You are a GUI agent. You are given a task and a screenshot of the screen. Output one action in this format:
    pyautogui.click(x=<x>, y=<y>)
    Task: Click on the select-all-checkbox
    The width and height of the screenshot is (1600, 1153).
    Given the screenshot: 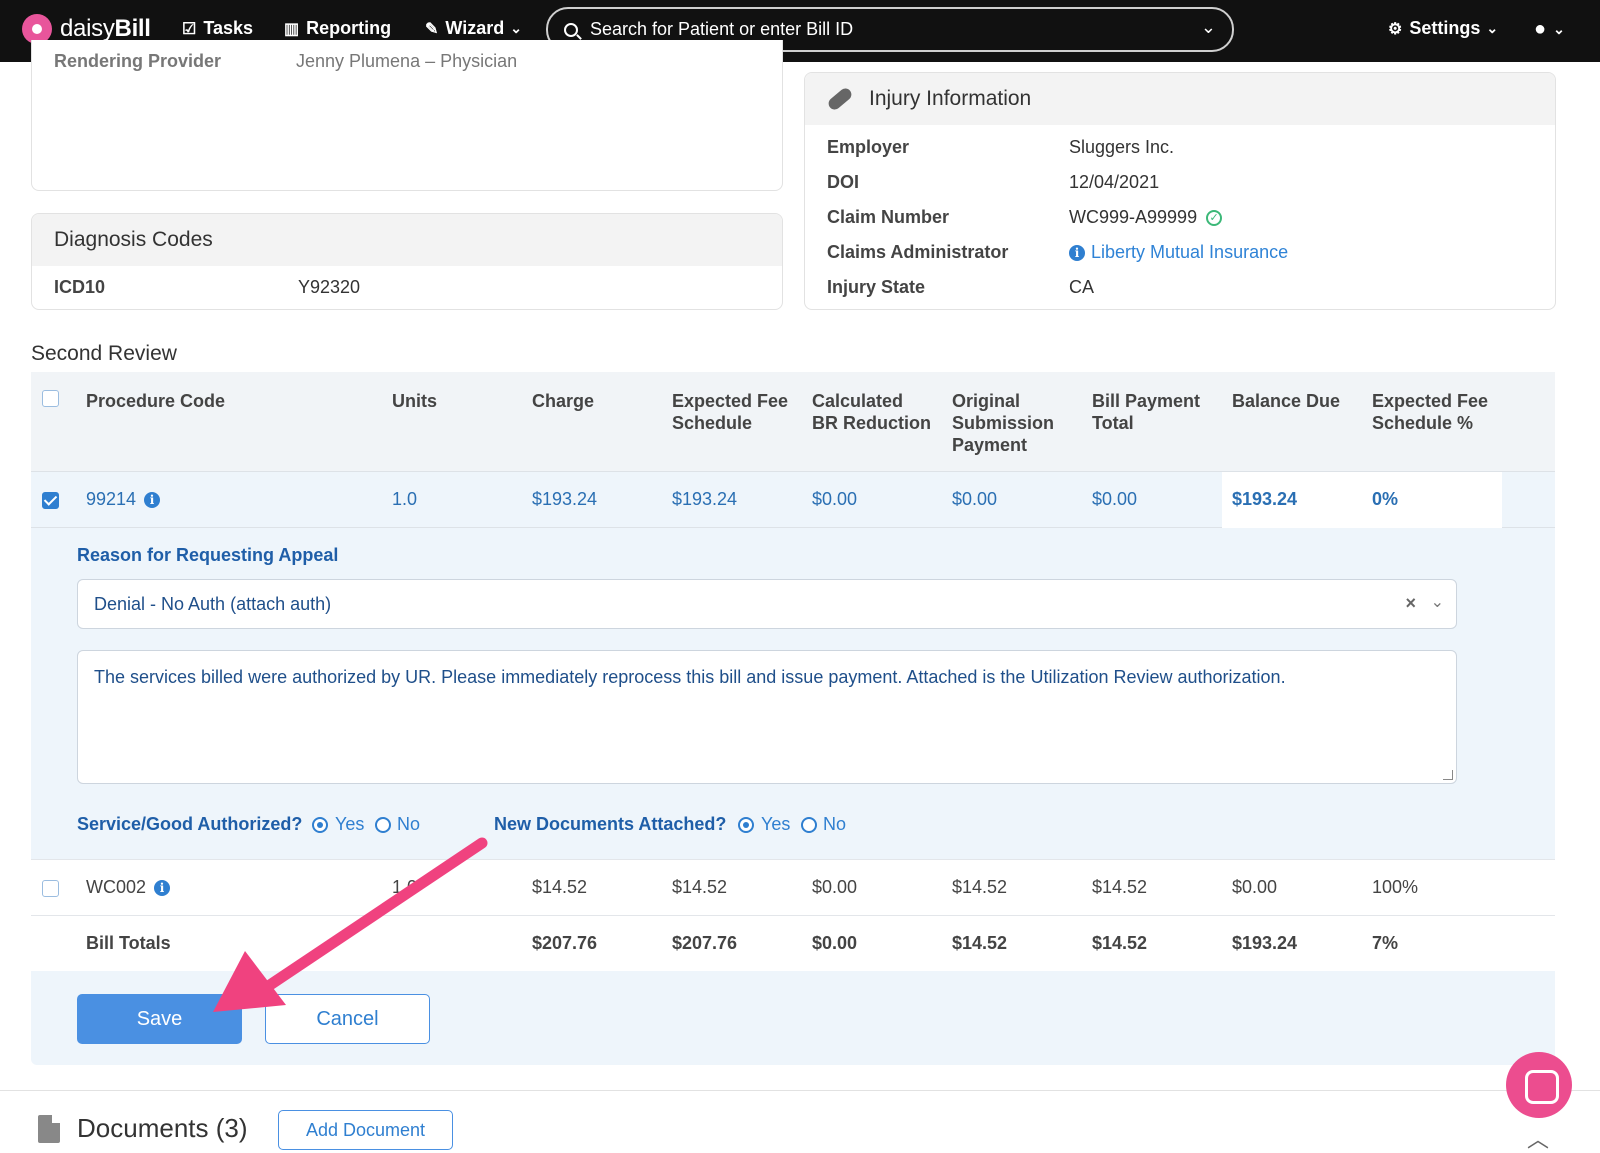 What is the action you would take?
    pyautogui.click(x=50, y=398)
    